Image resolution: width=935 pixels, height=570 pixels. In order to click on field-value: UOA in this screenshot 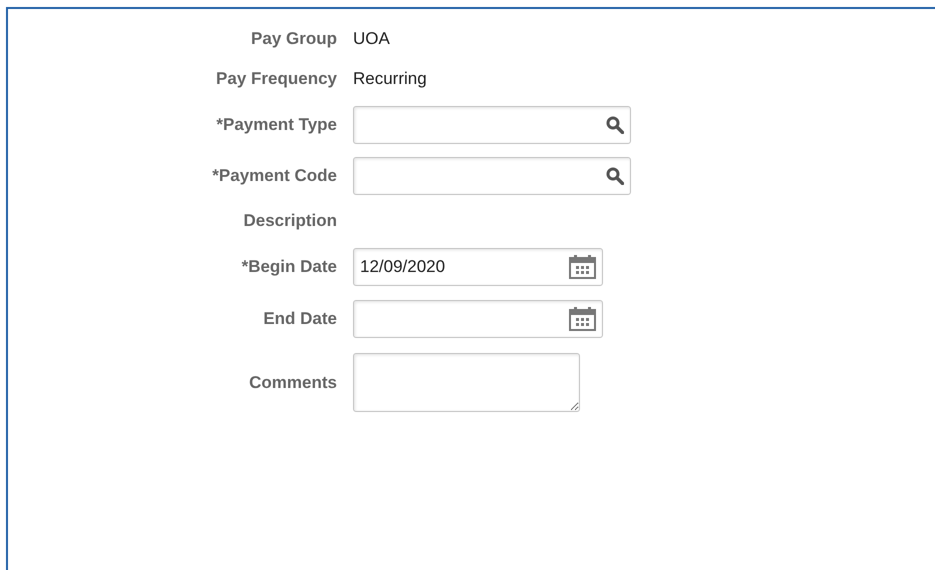, I will do `click(371, 39)`.